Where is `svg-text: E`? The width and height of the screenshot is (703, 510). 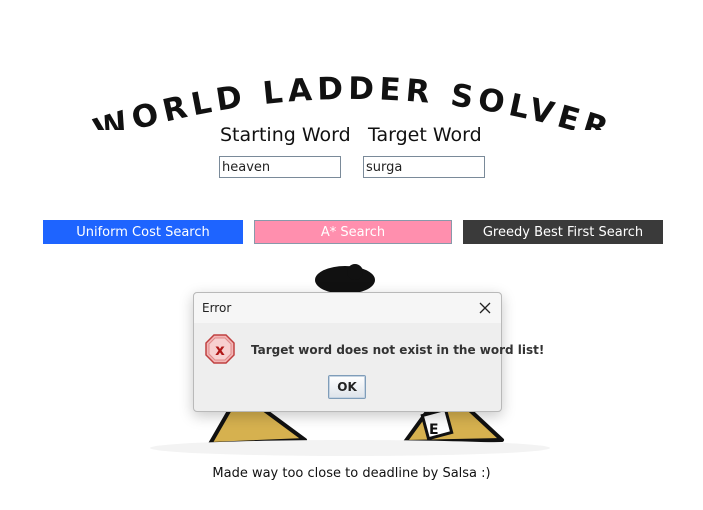 svg-text: E is located at coordinates (434, 430).